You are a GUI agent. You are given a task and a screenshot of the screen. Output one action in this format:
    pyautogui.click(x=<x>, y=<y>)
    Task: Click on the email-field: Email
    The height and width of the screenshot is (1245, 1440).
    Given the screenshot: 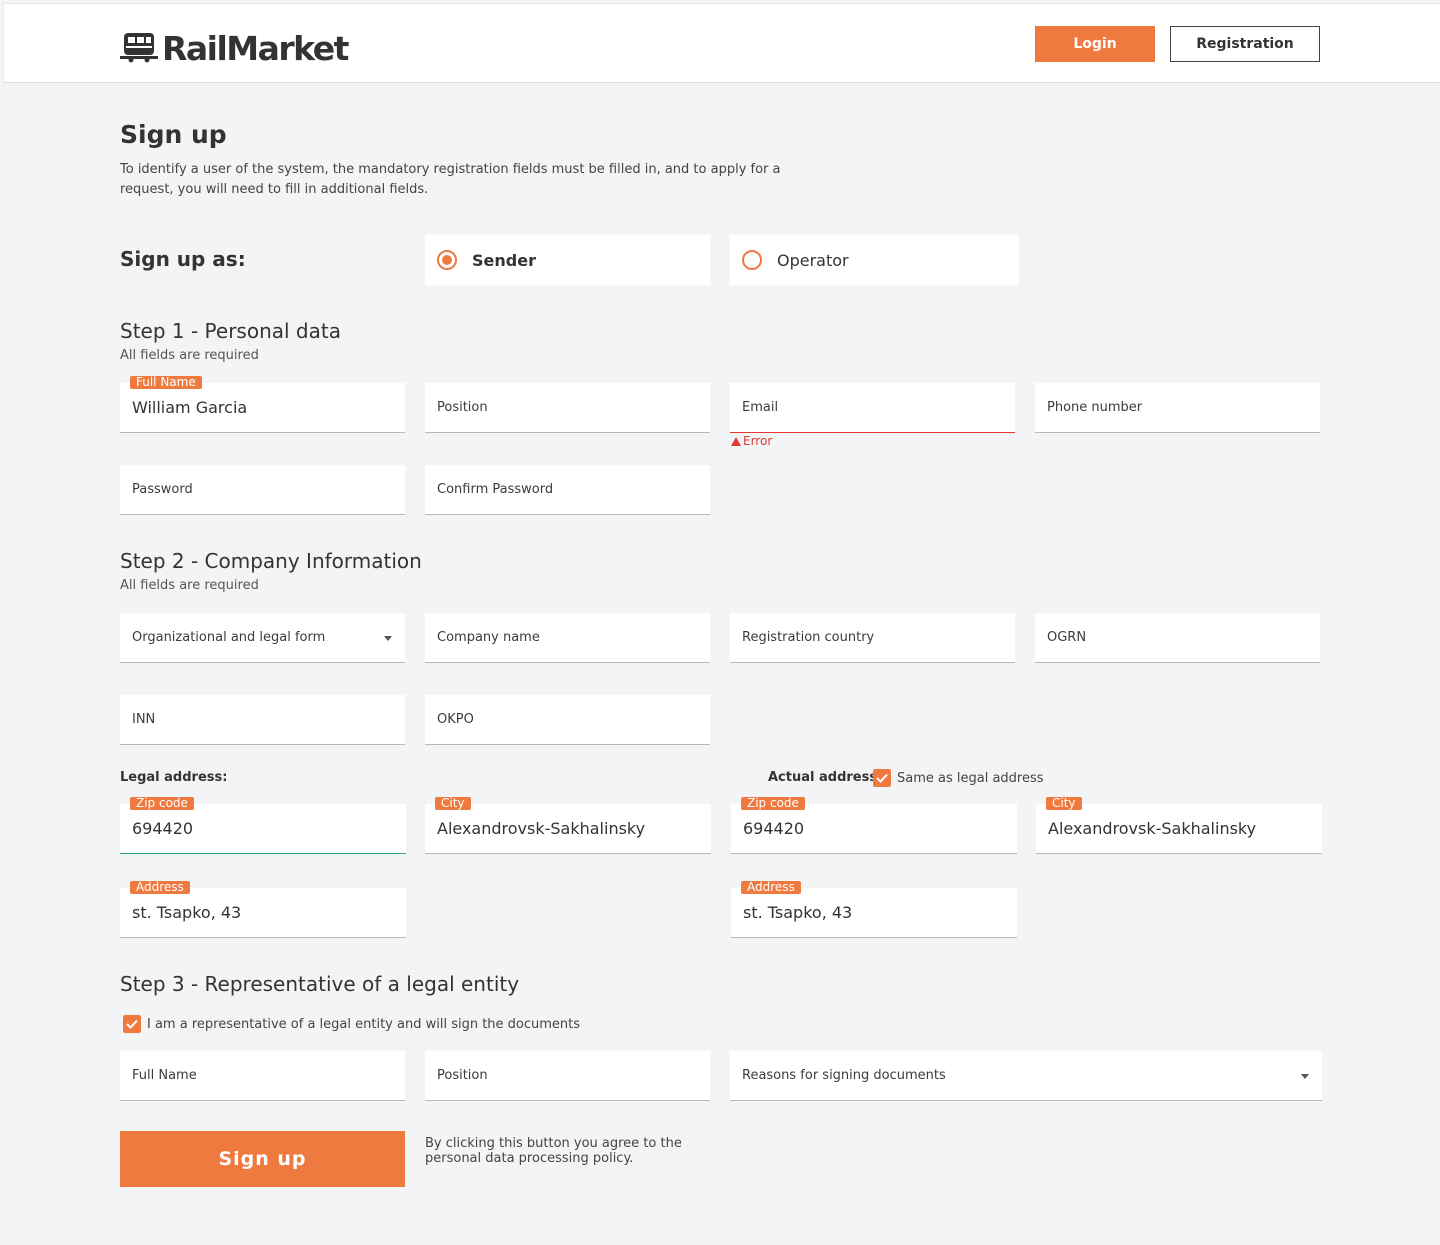 What is the action you would take?
    pyautogui.click(x=872, y=408)
    